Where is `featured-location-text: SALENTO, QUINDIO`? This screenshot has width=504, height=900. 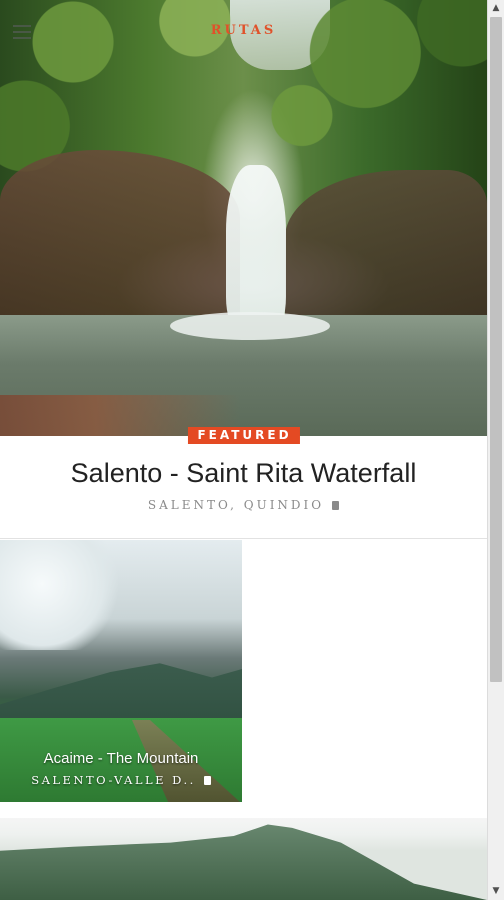
featured-location-text: SALENTO, QUINDIO is located at coordinates (236, 505).